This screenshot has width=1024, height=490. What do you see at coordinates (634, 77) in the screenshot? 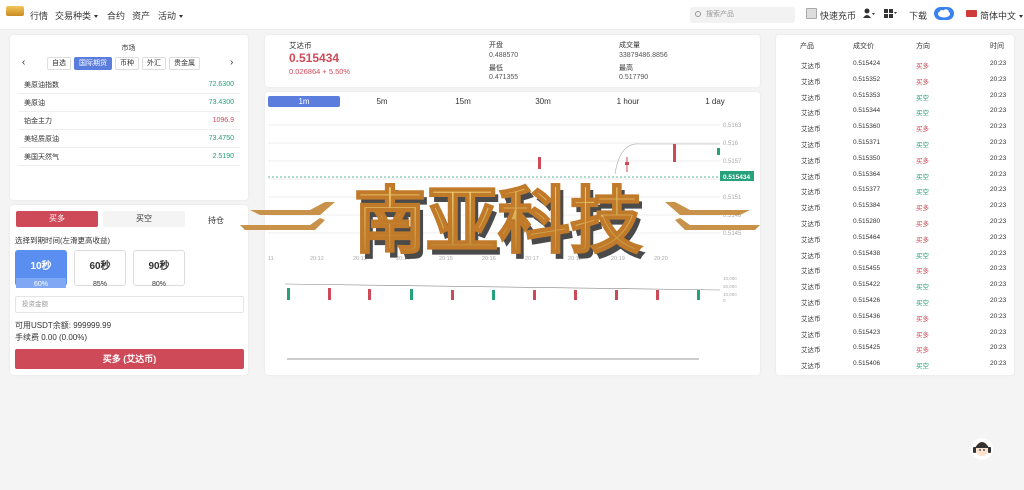
I see `high-value: 0.517790` at bounding box center [634, 77].